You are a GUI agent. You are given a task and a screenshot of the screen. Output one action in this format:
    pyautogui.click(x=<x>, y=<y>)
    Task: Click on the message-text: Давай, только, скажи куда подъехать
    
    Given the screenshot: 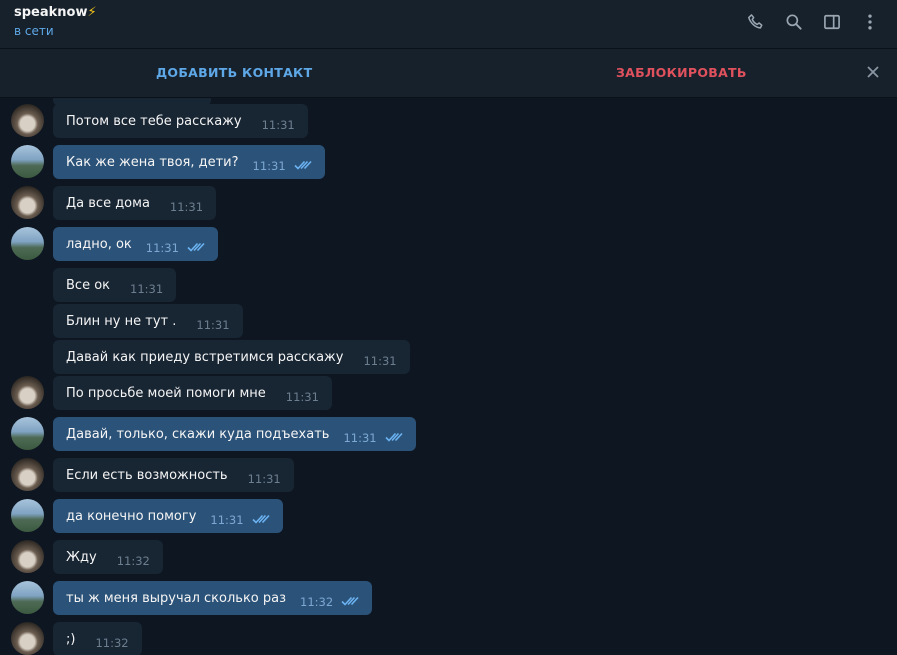 What is the action you would take?
    pyautogui.click(x=198, y=434)
    